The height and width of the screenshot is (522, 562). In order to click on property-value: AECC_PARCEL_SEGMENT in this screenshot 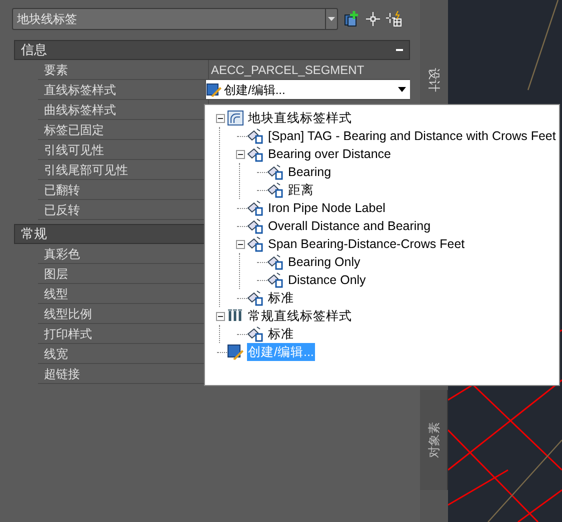, I will do `click(287, 70)`.